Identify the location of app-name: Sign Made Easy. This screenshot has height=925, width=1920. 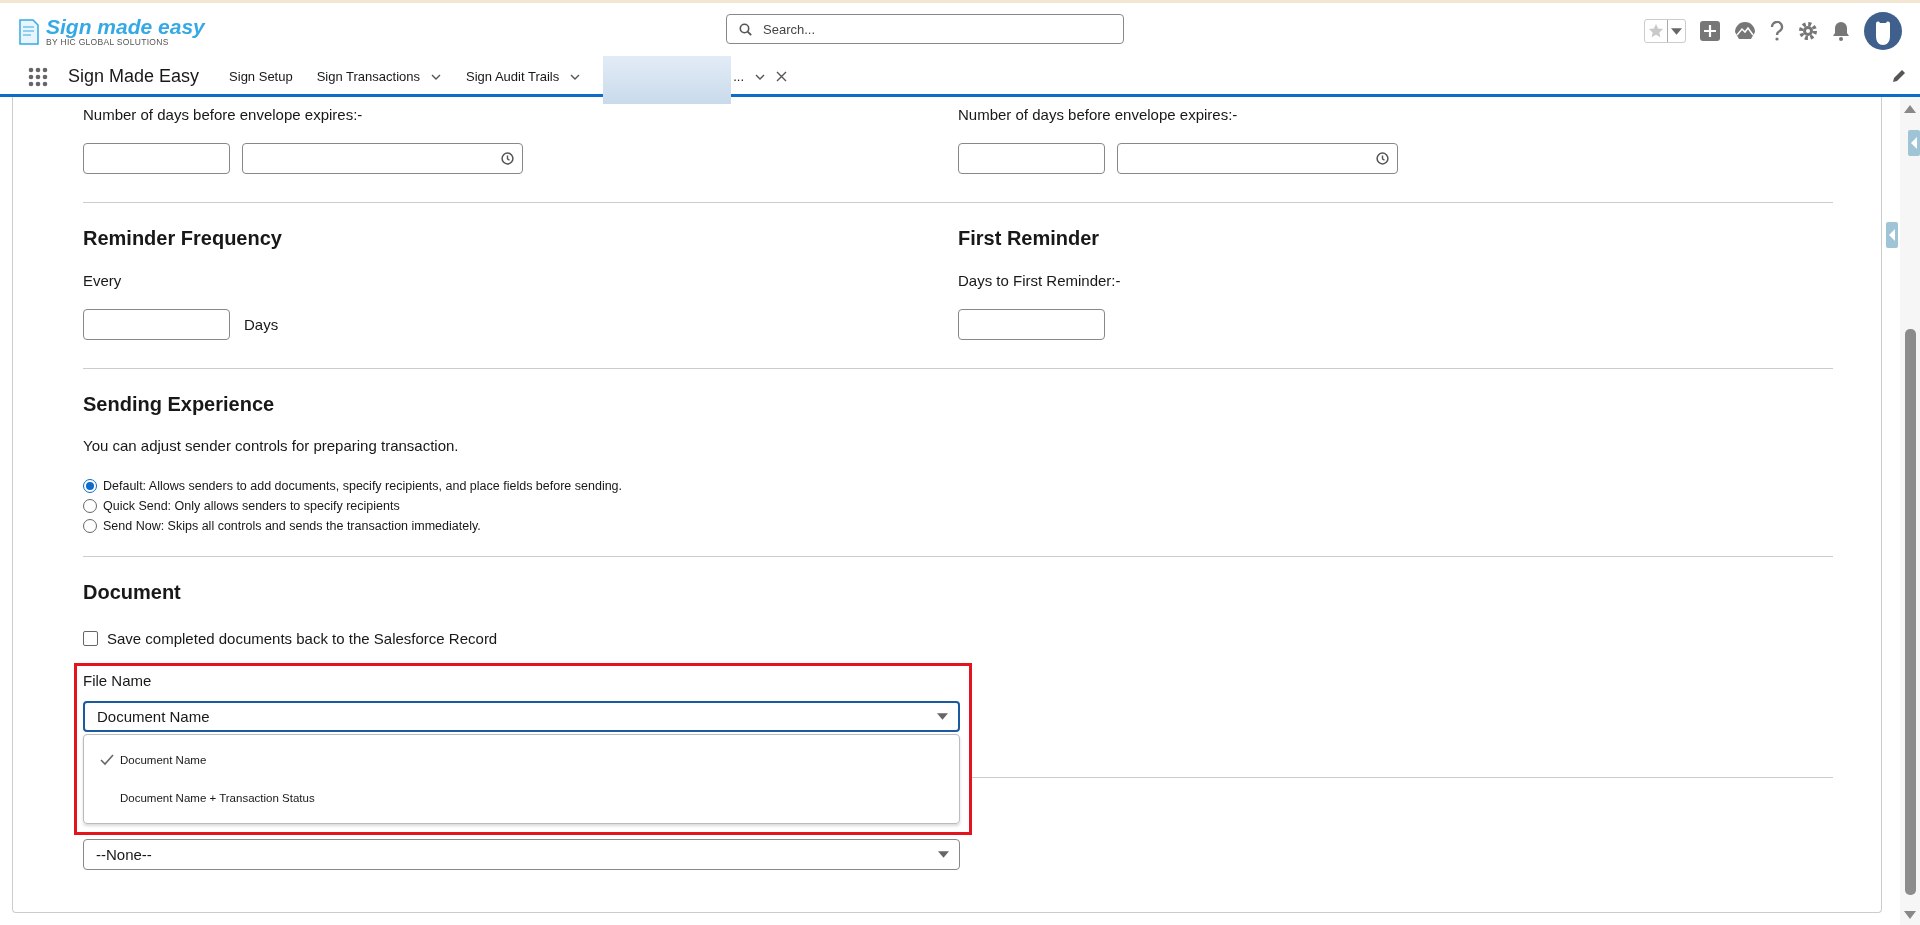
(134, 76).